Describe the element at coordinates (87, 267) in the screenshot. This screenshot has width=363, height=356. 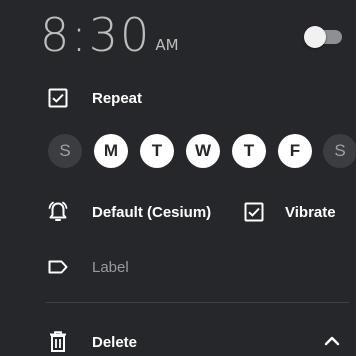
I see `label-row: Label` at that location.